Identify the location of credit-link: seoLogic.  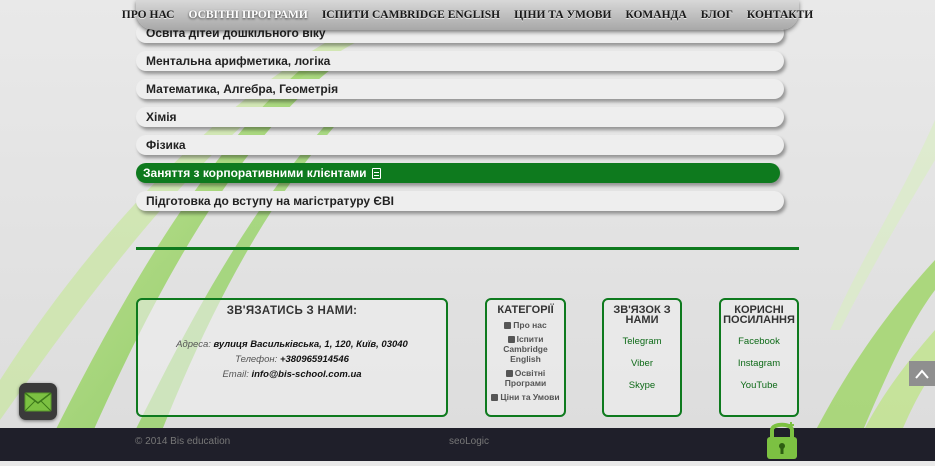
(469, 441).